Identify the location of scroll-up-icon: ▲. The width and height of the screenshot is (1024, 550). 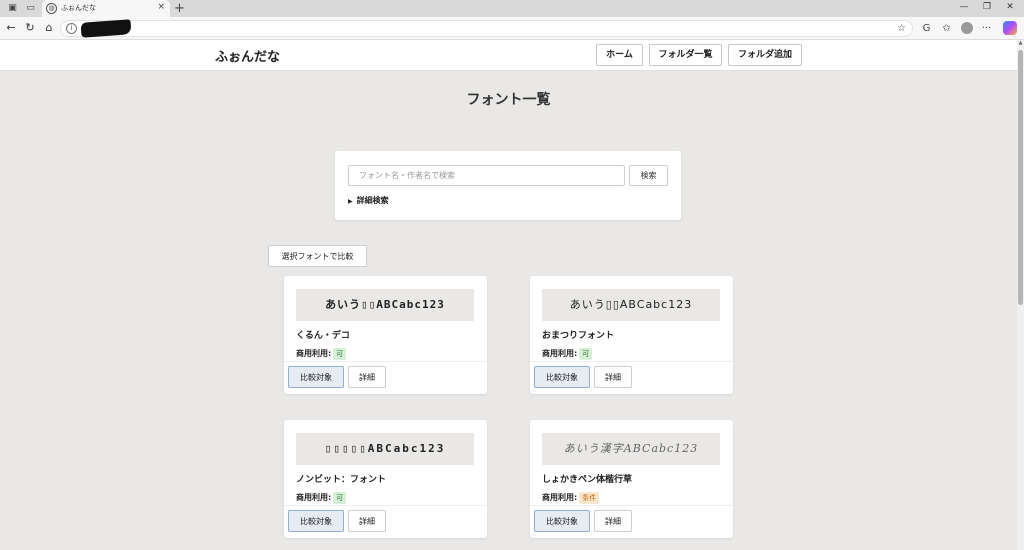
(1020, 43).